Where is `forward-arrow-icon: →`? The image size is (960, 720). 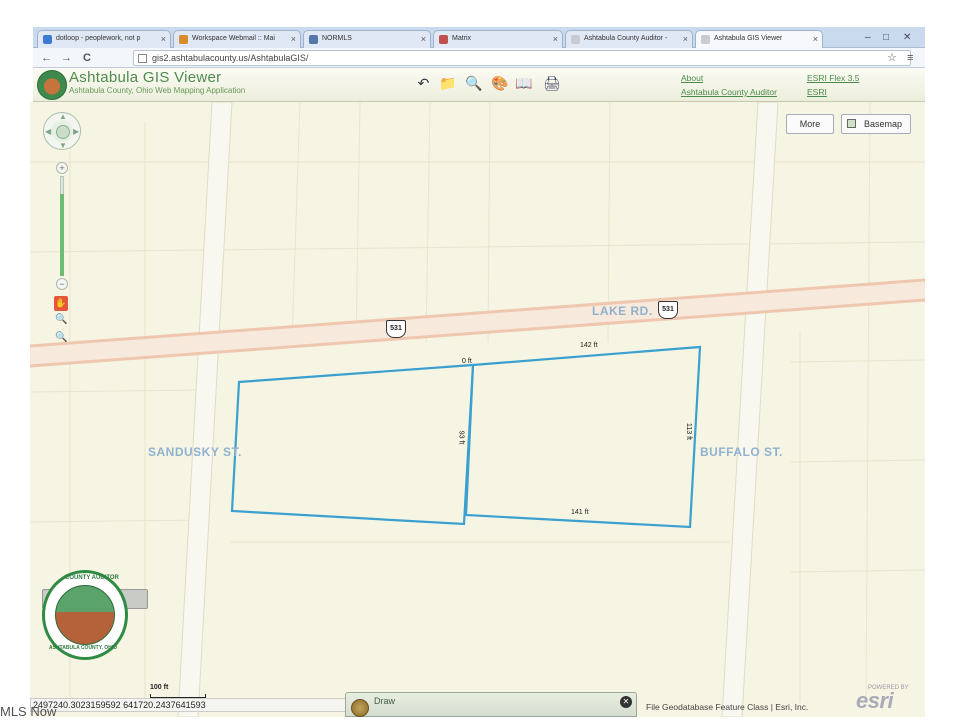 forward-arrow-icon: → is located at coordinates (66, 58).